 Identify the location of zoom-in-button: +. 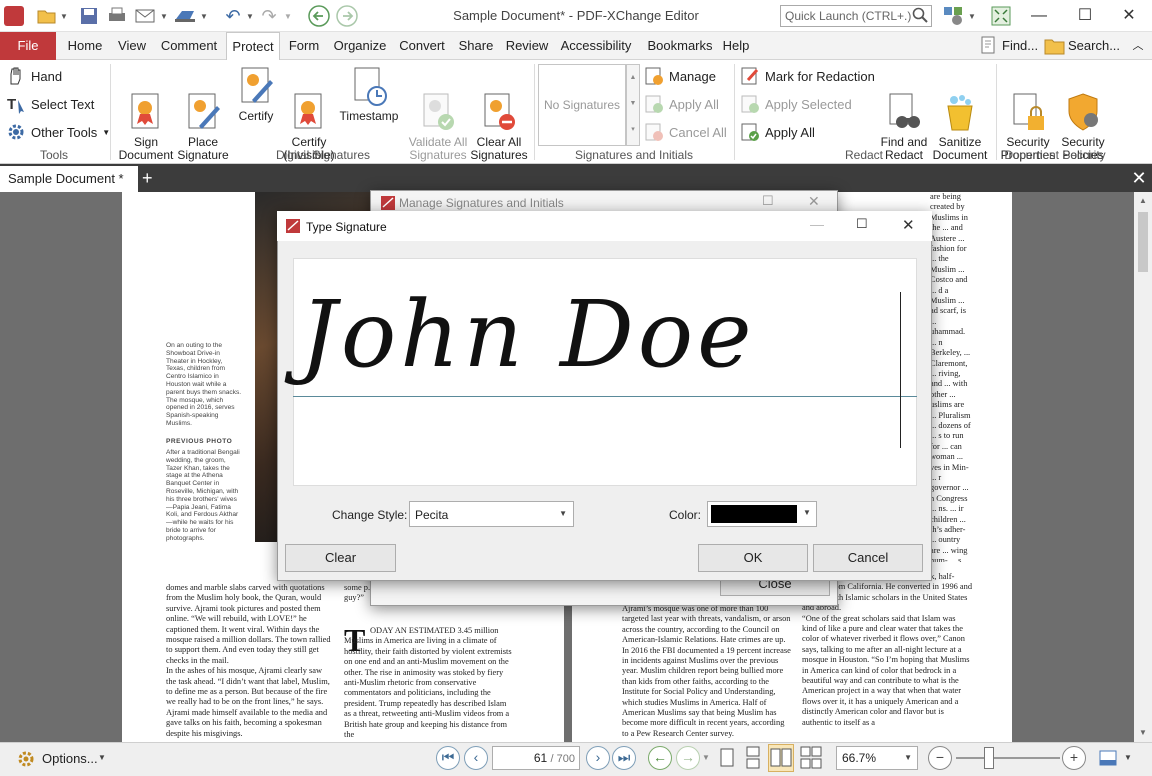
(1074, 758).